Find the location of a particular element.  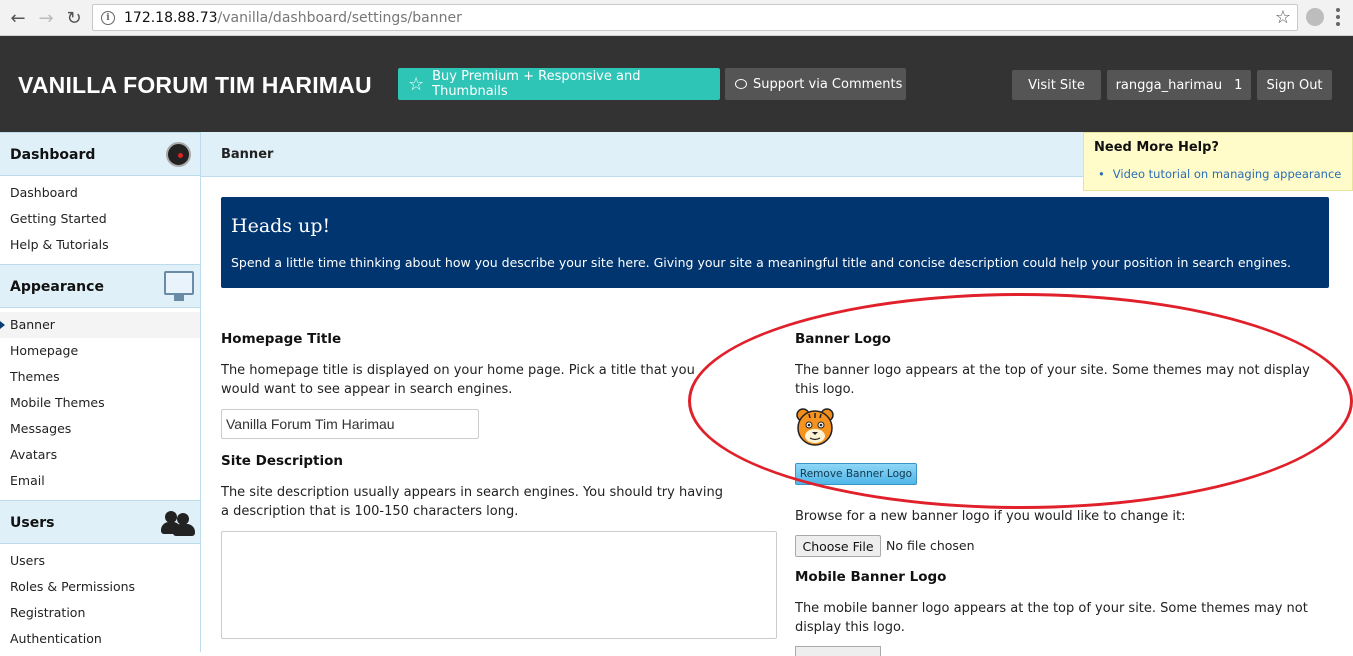

banner-logo-label: Banner Logo is located at coordinates (843, 339).